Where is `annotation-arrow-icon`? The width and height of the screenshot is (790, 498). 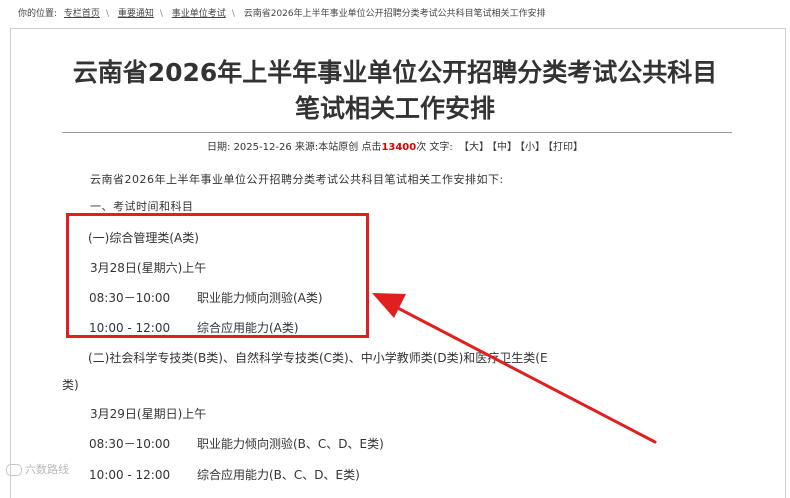 annotation-arrow-icon is located at coordinates (514, 368).